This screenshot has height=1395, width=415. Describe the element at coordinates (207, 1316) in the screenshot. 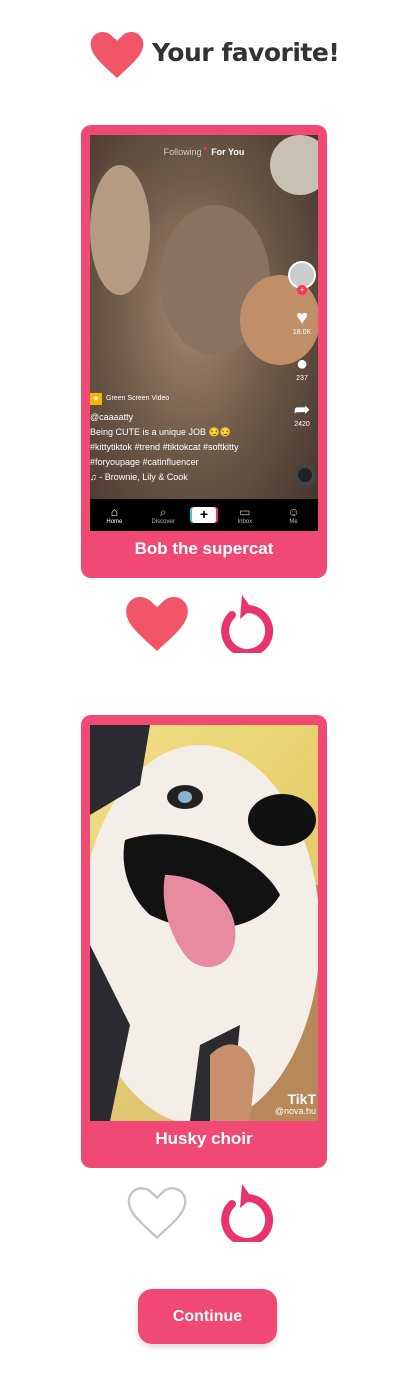

I see `continue-button: Continue` at that location.